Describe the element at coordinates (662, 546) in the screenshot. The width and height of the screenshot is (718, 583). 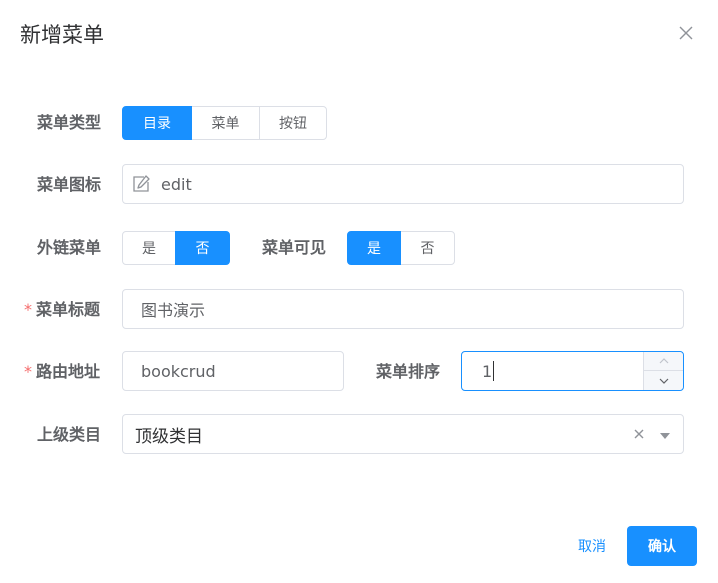
I see `confirm-button: 确认` at that location.